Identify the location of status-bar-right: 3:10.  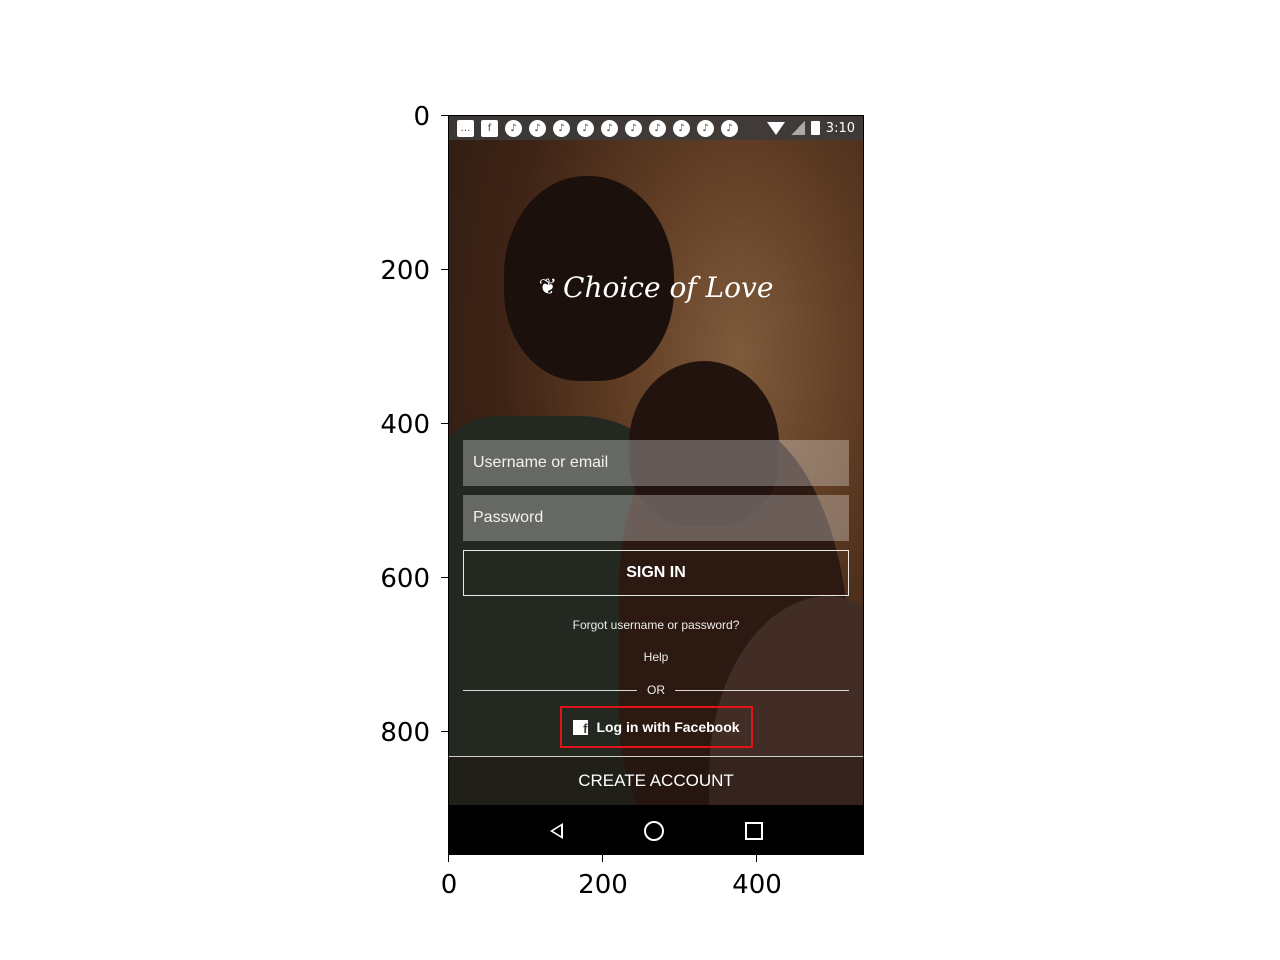
(810, 128).